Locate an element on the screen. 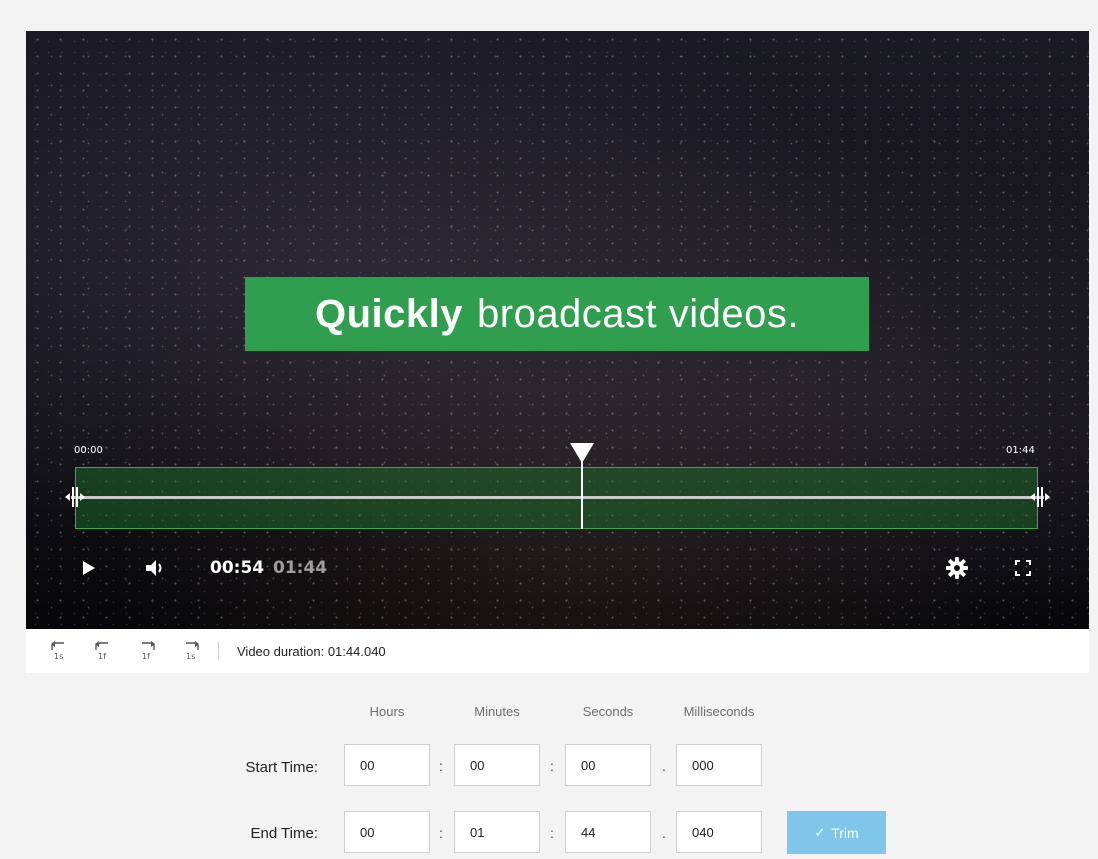 Image resolution: width=1098 pixels, height=859 pixels. forward-one-second-icon: 1s is located at coordinates (192, 651).